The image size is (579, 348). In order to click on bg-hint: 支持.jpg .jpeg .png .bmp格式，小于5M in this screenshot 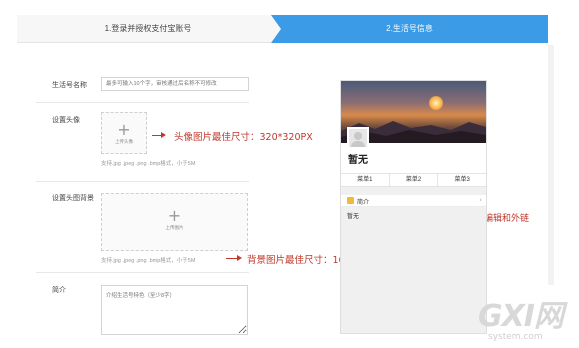, I will do `click(148, 261)`.